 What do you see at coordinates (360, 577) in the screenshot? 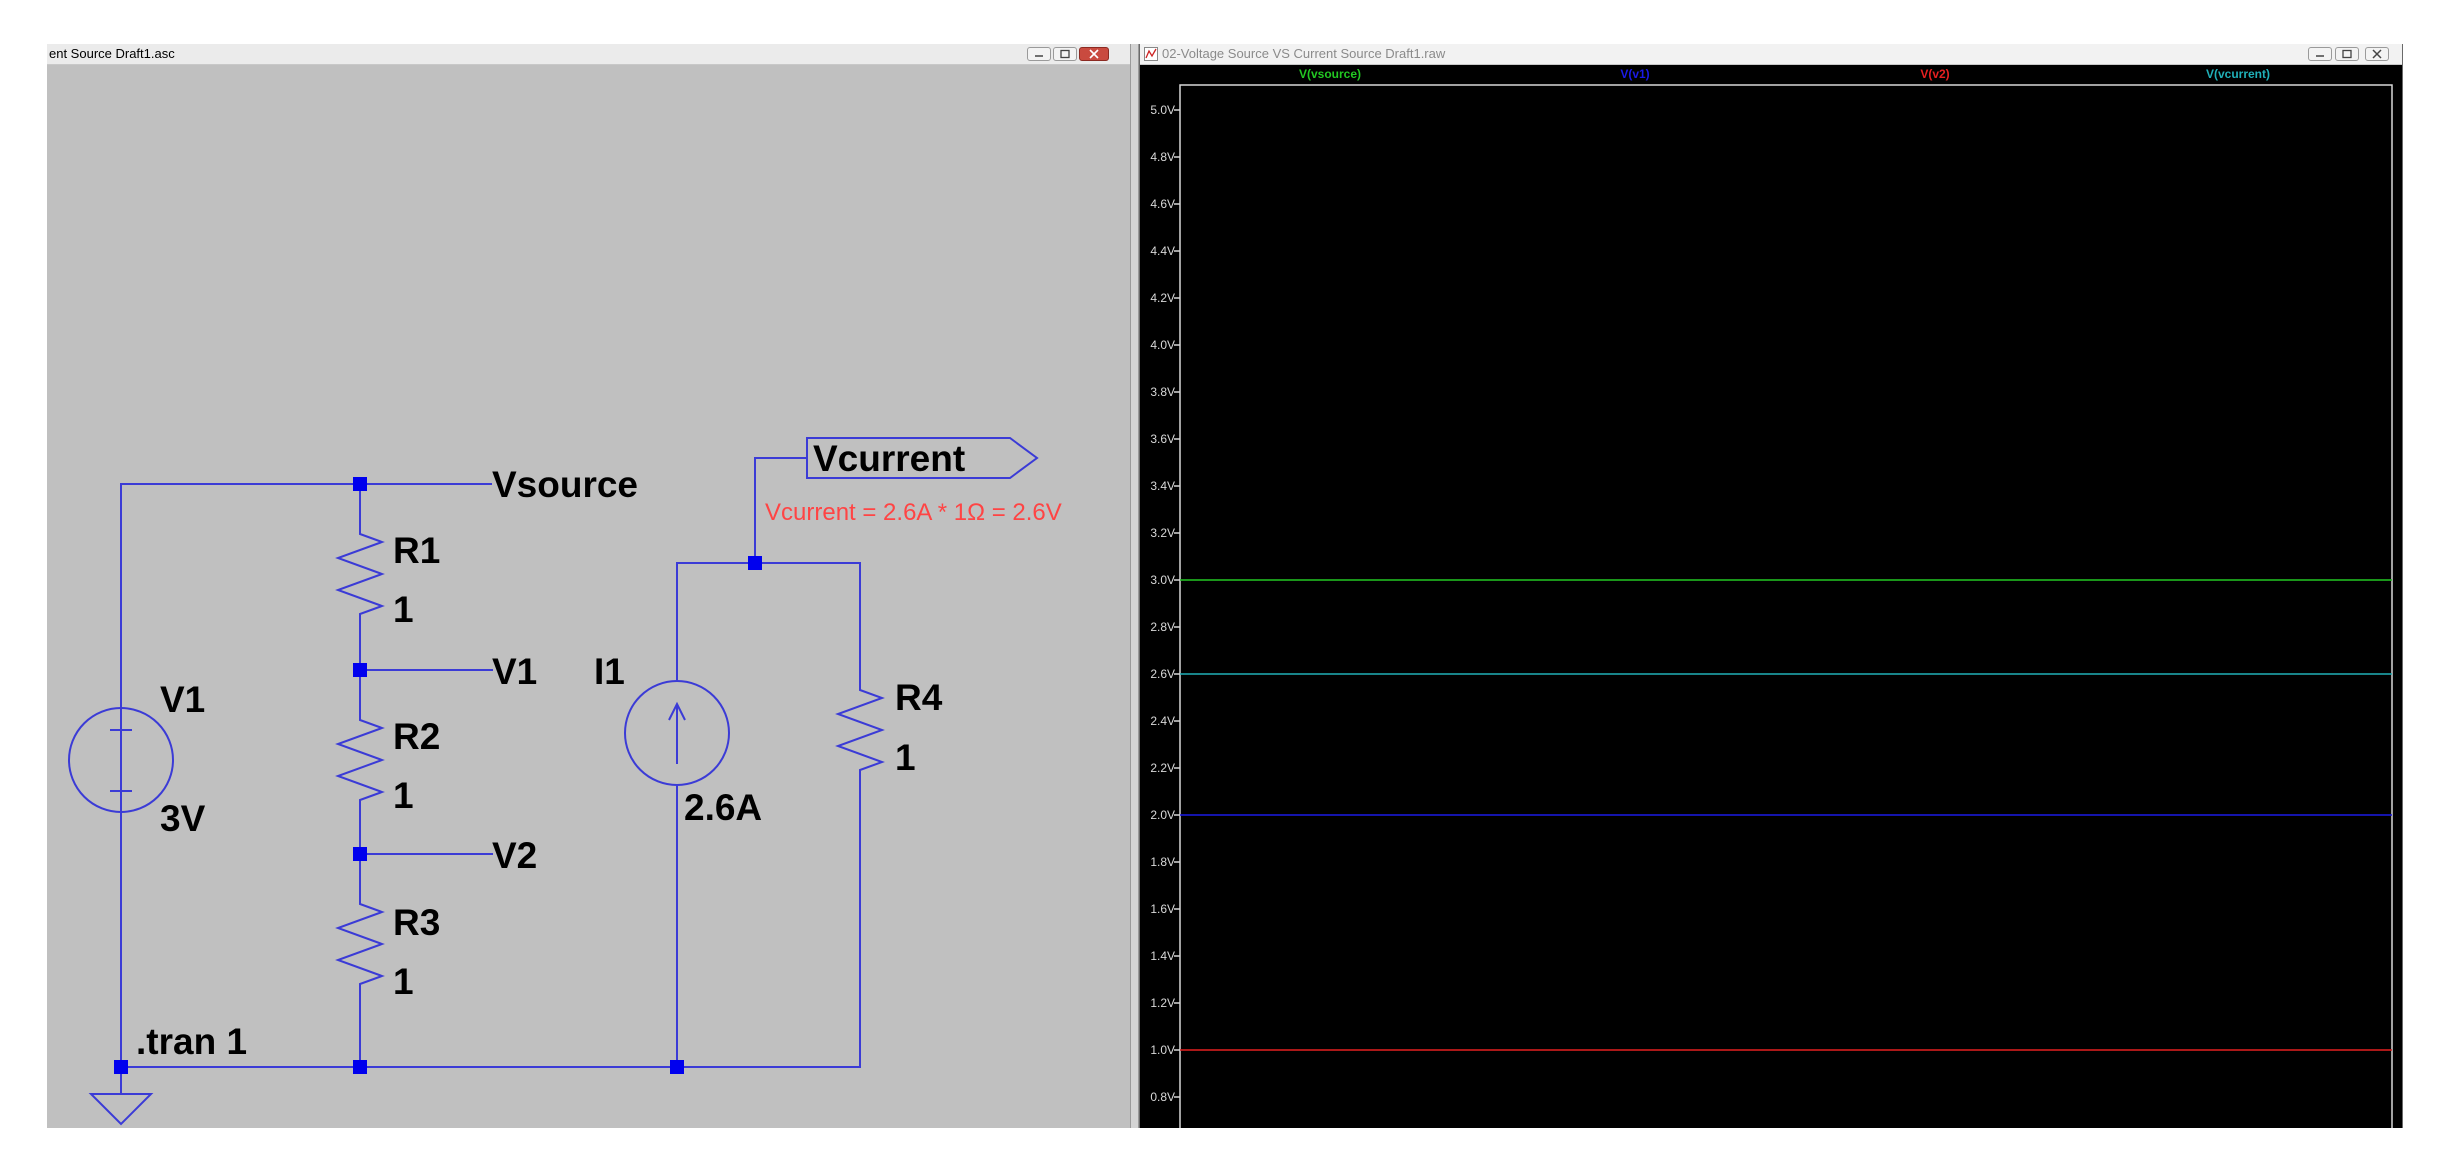
I see `resistor-r1` at bounding box center [360, 577].